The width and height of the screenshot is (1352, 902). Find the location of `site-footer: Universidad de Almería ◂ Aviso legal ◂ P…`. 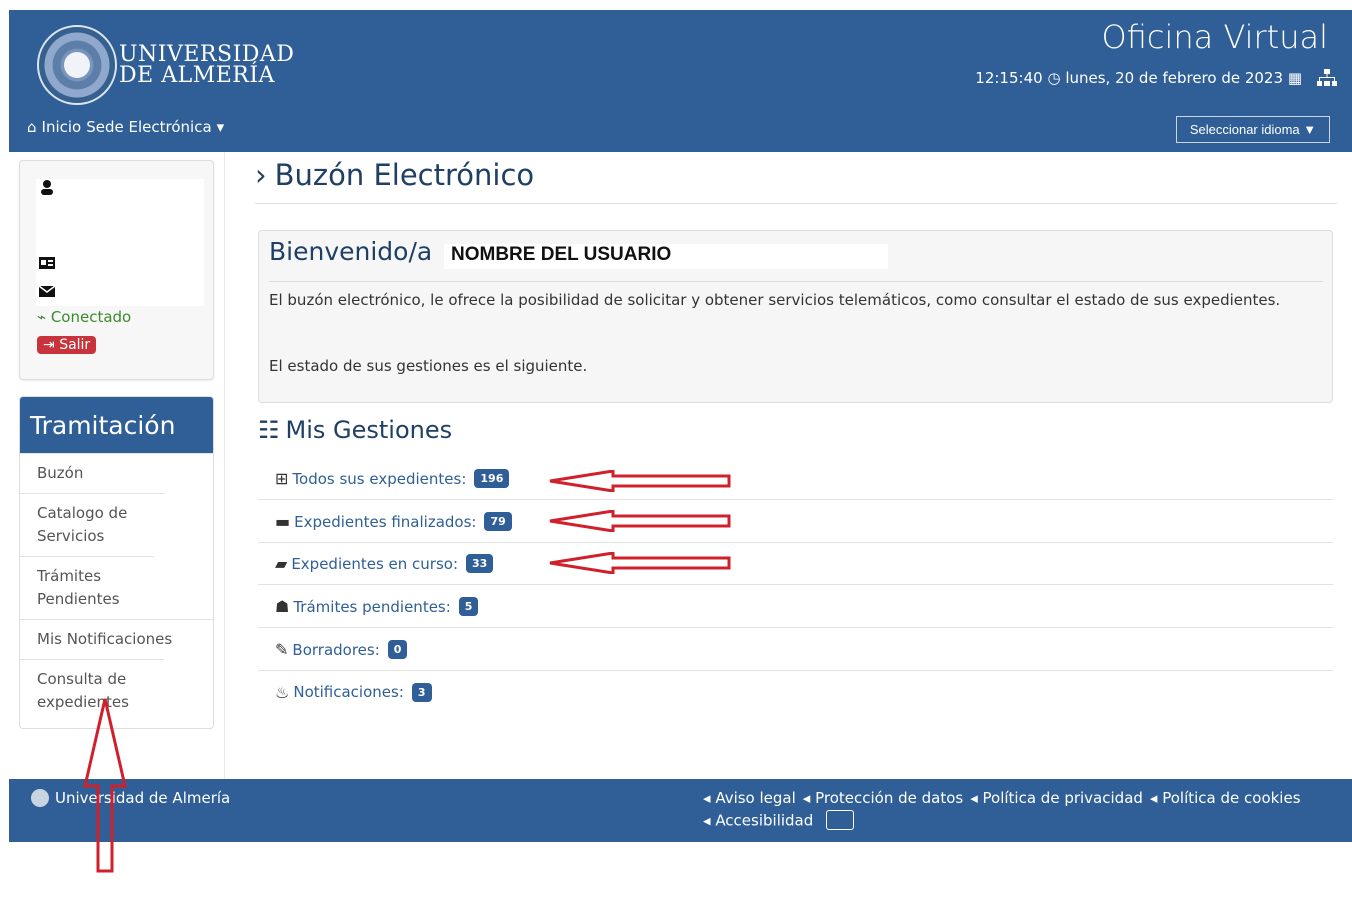

site-footer: Universidad de Almería ◂ Aviso legal ◂ P… is located at coordinates (680, 810).